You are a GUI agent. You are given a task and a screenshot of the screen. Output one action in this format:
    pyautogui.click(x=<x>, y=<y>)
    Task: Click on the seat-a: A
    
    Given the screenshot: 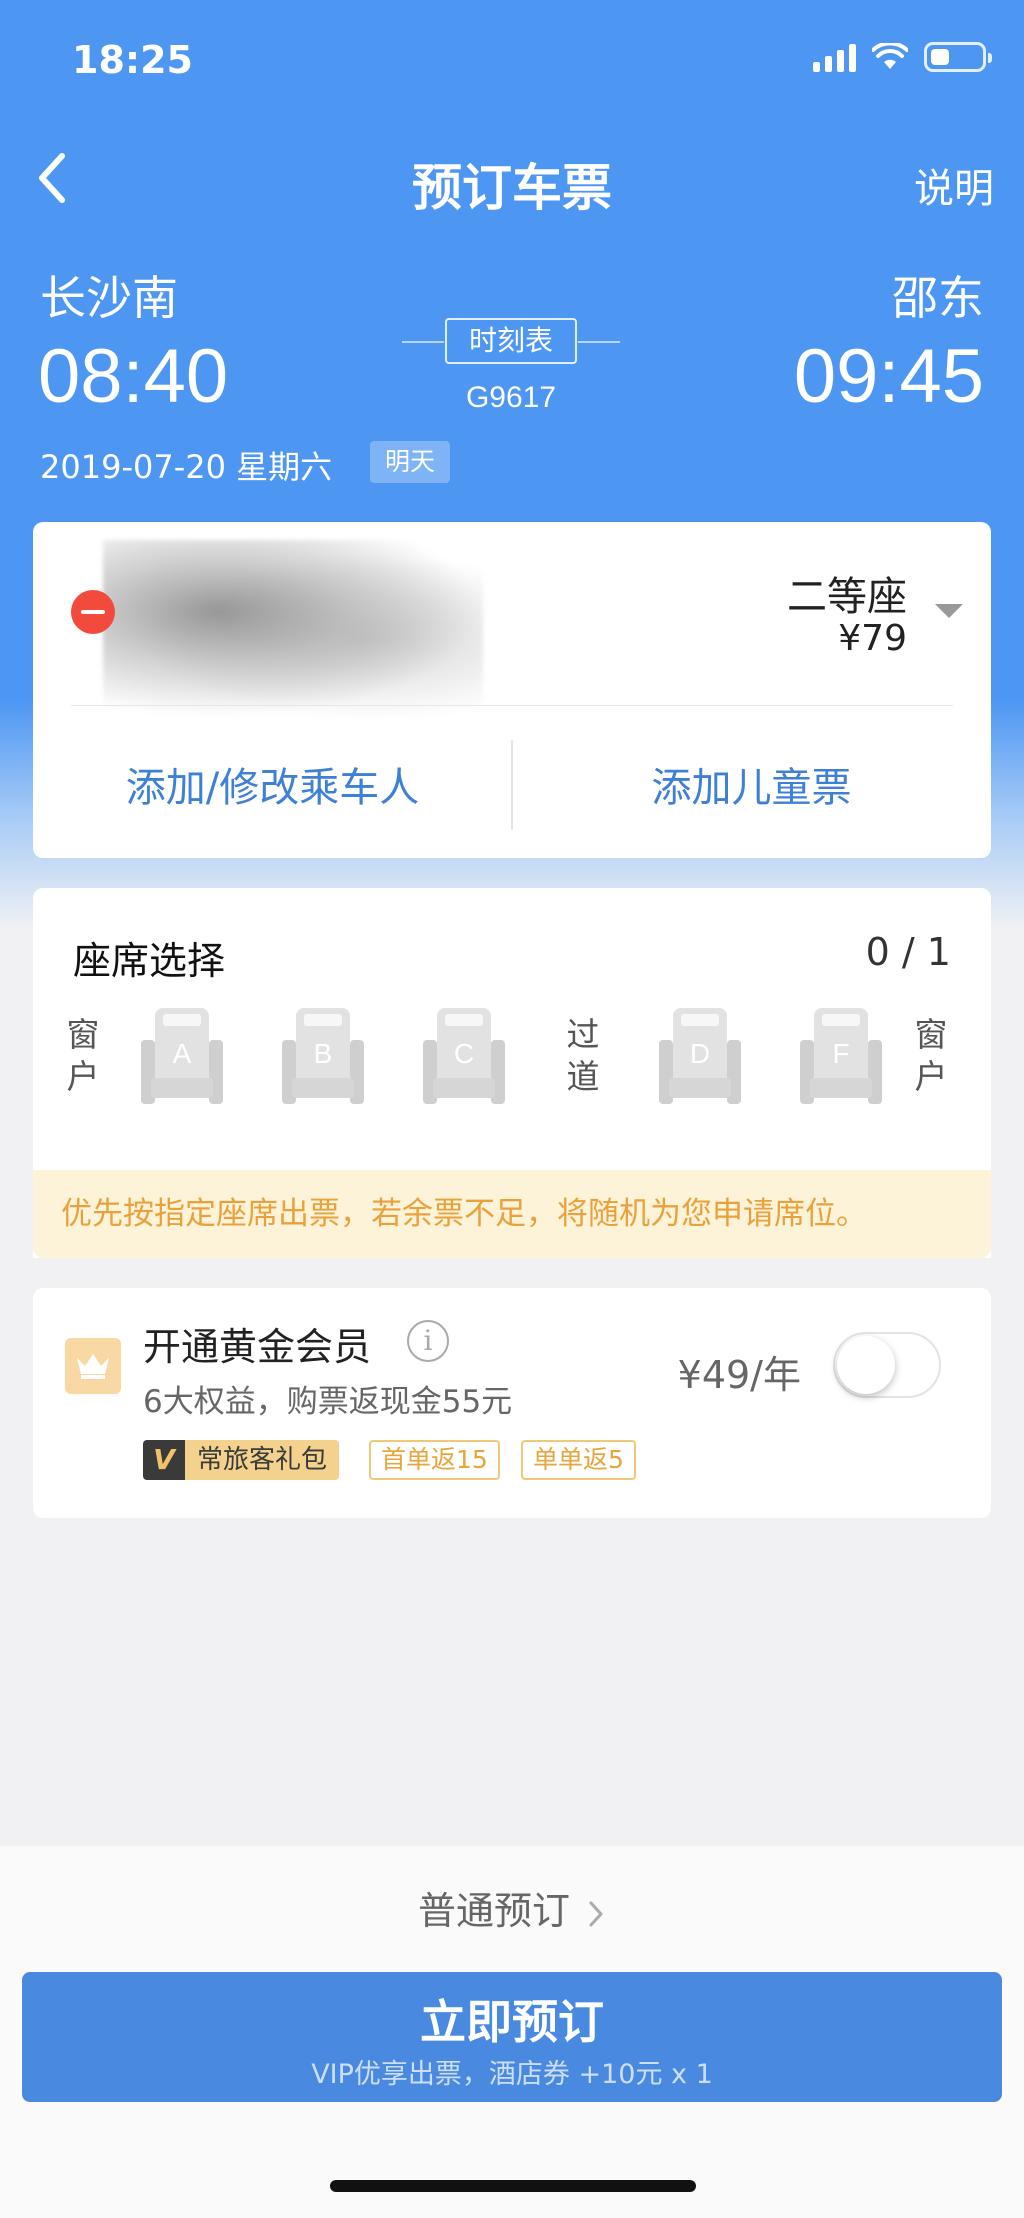 What is the action you would take?
    pyautogui.click(x=182, y=1058)
    